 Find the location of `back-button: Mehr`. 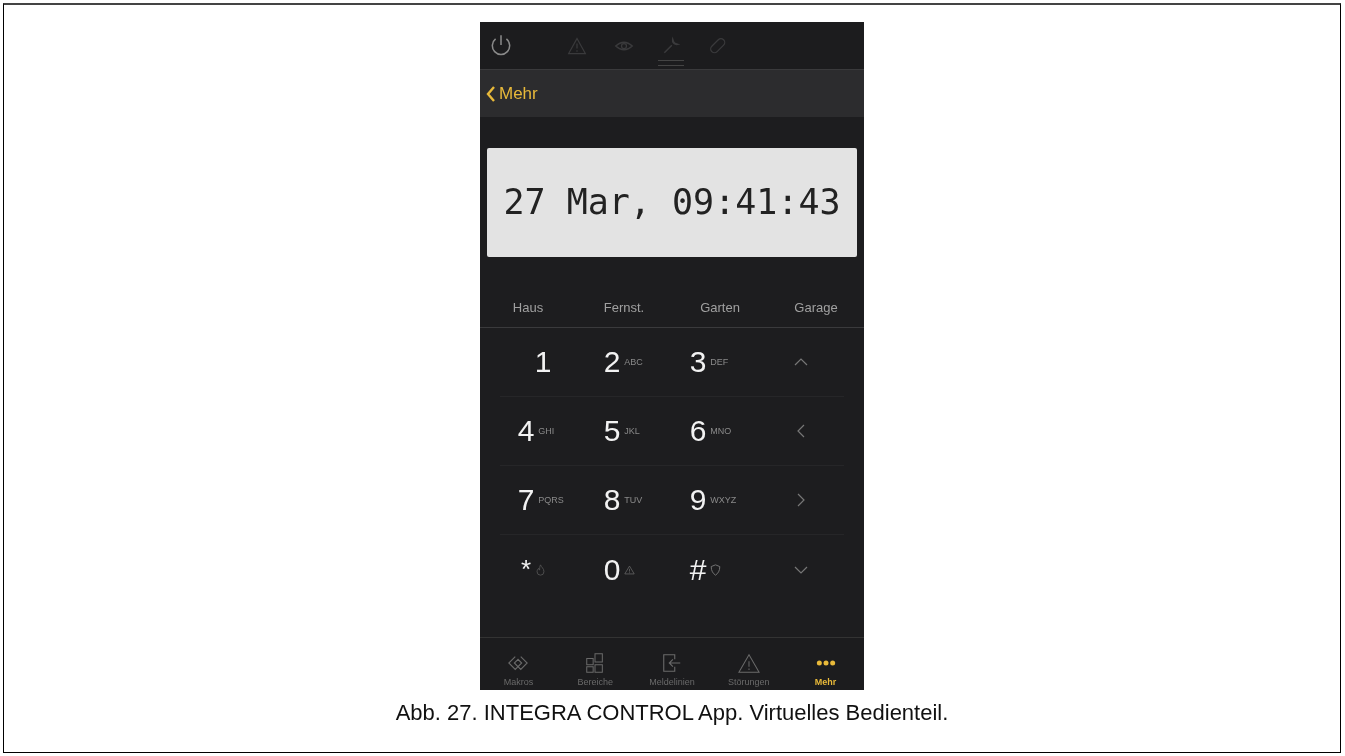

back-button: Mehr is located at coordinates (512, 93).